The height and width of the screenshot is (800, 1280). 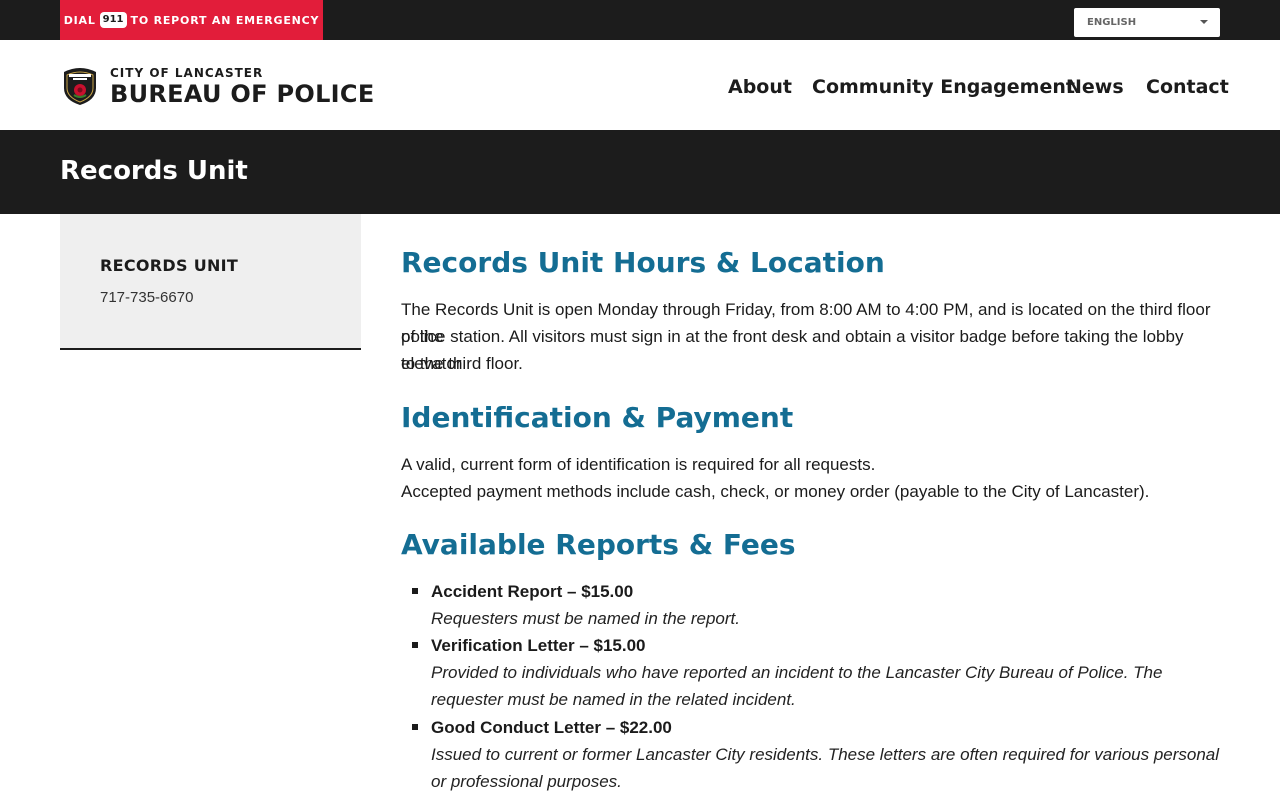 What do you see at coordinates (1112, 22) in the screenshot?
I see `language-selected-value: ENGLISH` at bounding box center [1112, 22].